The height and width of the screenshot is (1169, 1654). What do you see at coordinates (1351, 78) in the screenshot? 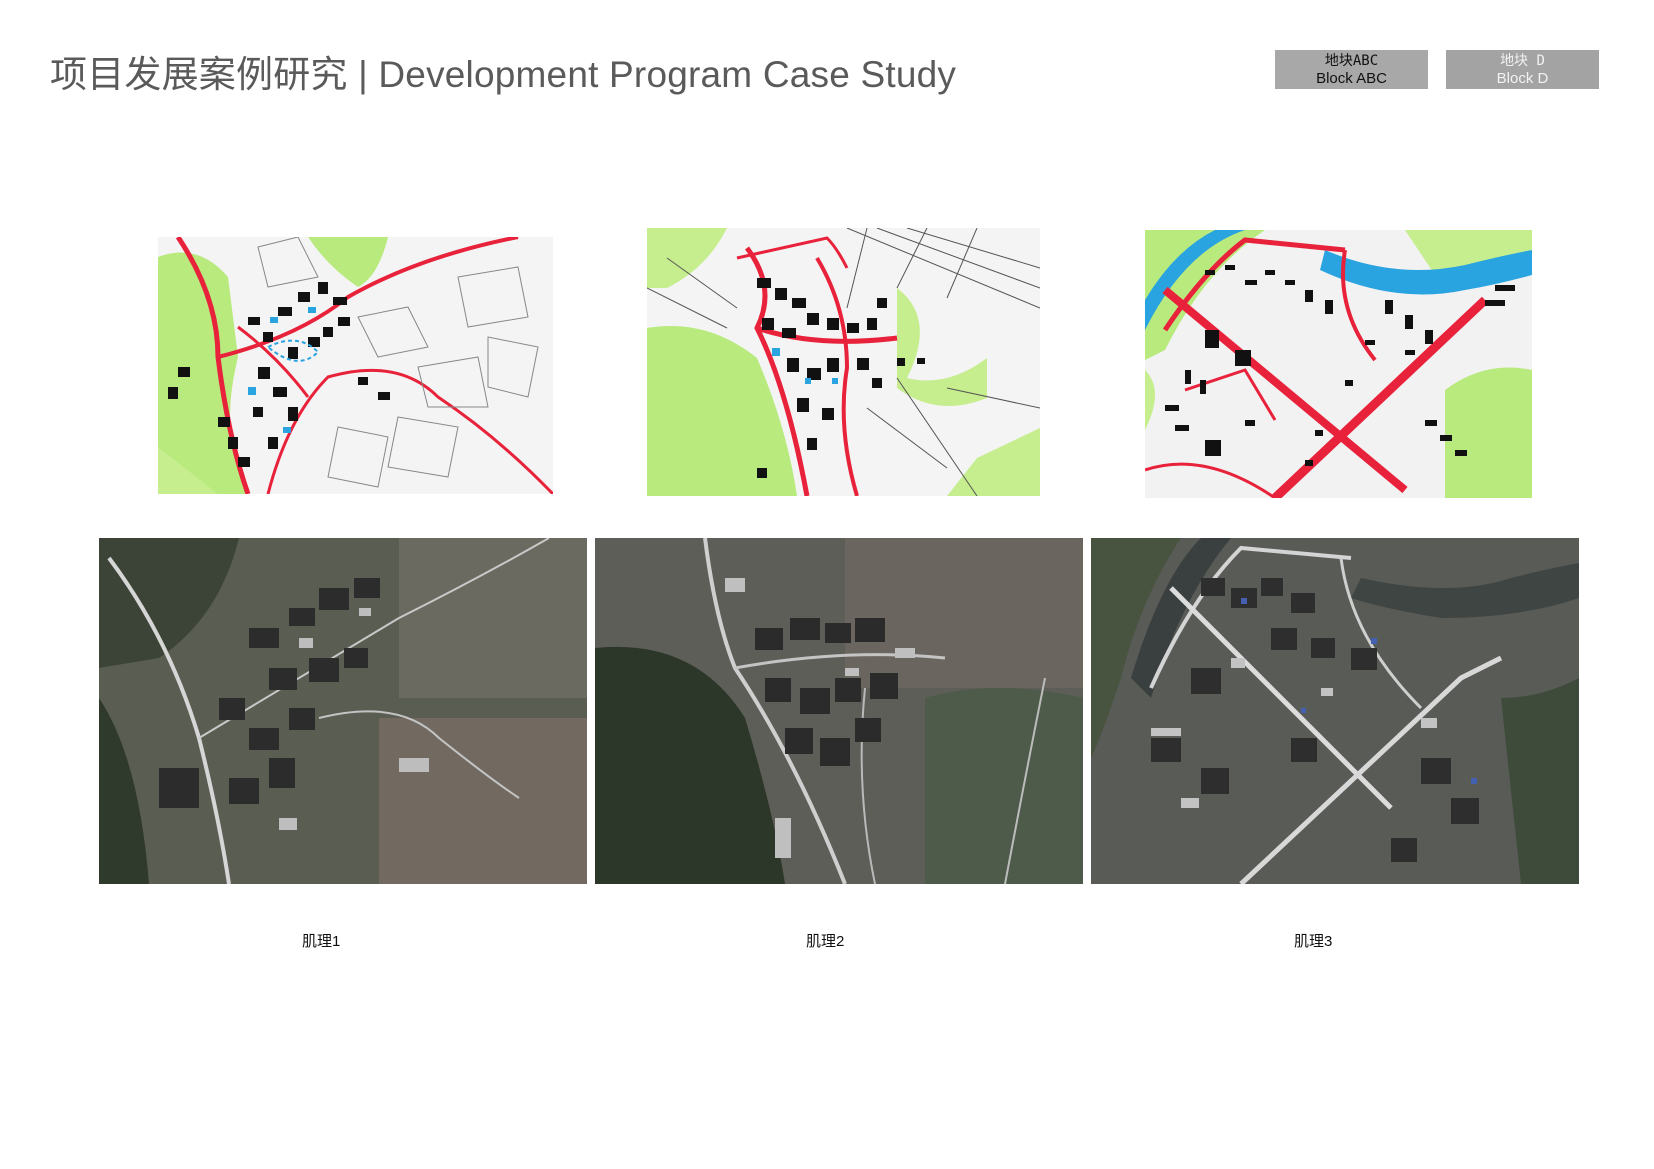
I see `tab-block-abc-en: Block ABC` at bounding box center [1351, 78].